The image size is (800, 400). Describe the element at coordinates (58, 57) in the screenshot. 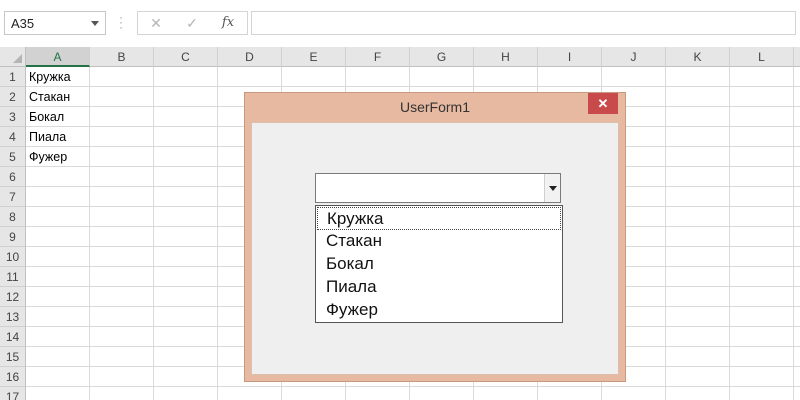

I see `column-header: A` at that location.